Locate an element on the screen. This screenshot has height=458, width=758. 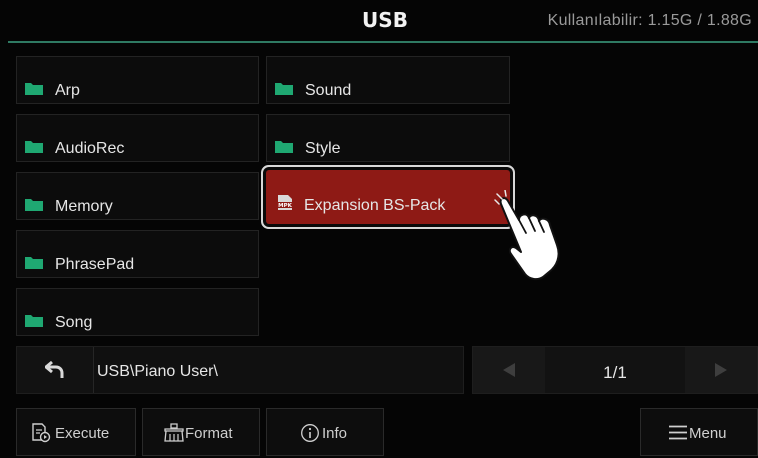
back-button is located at coordinates (55, 370).